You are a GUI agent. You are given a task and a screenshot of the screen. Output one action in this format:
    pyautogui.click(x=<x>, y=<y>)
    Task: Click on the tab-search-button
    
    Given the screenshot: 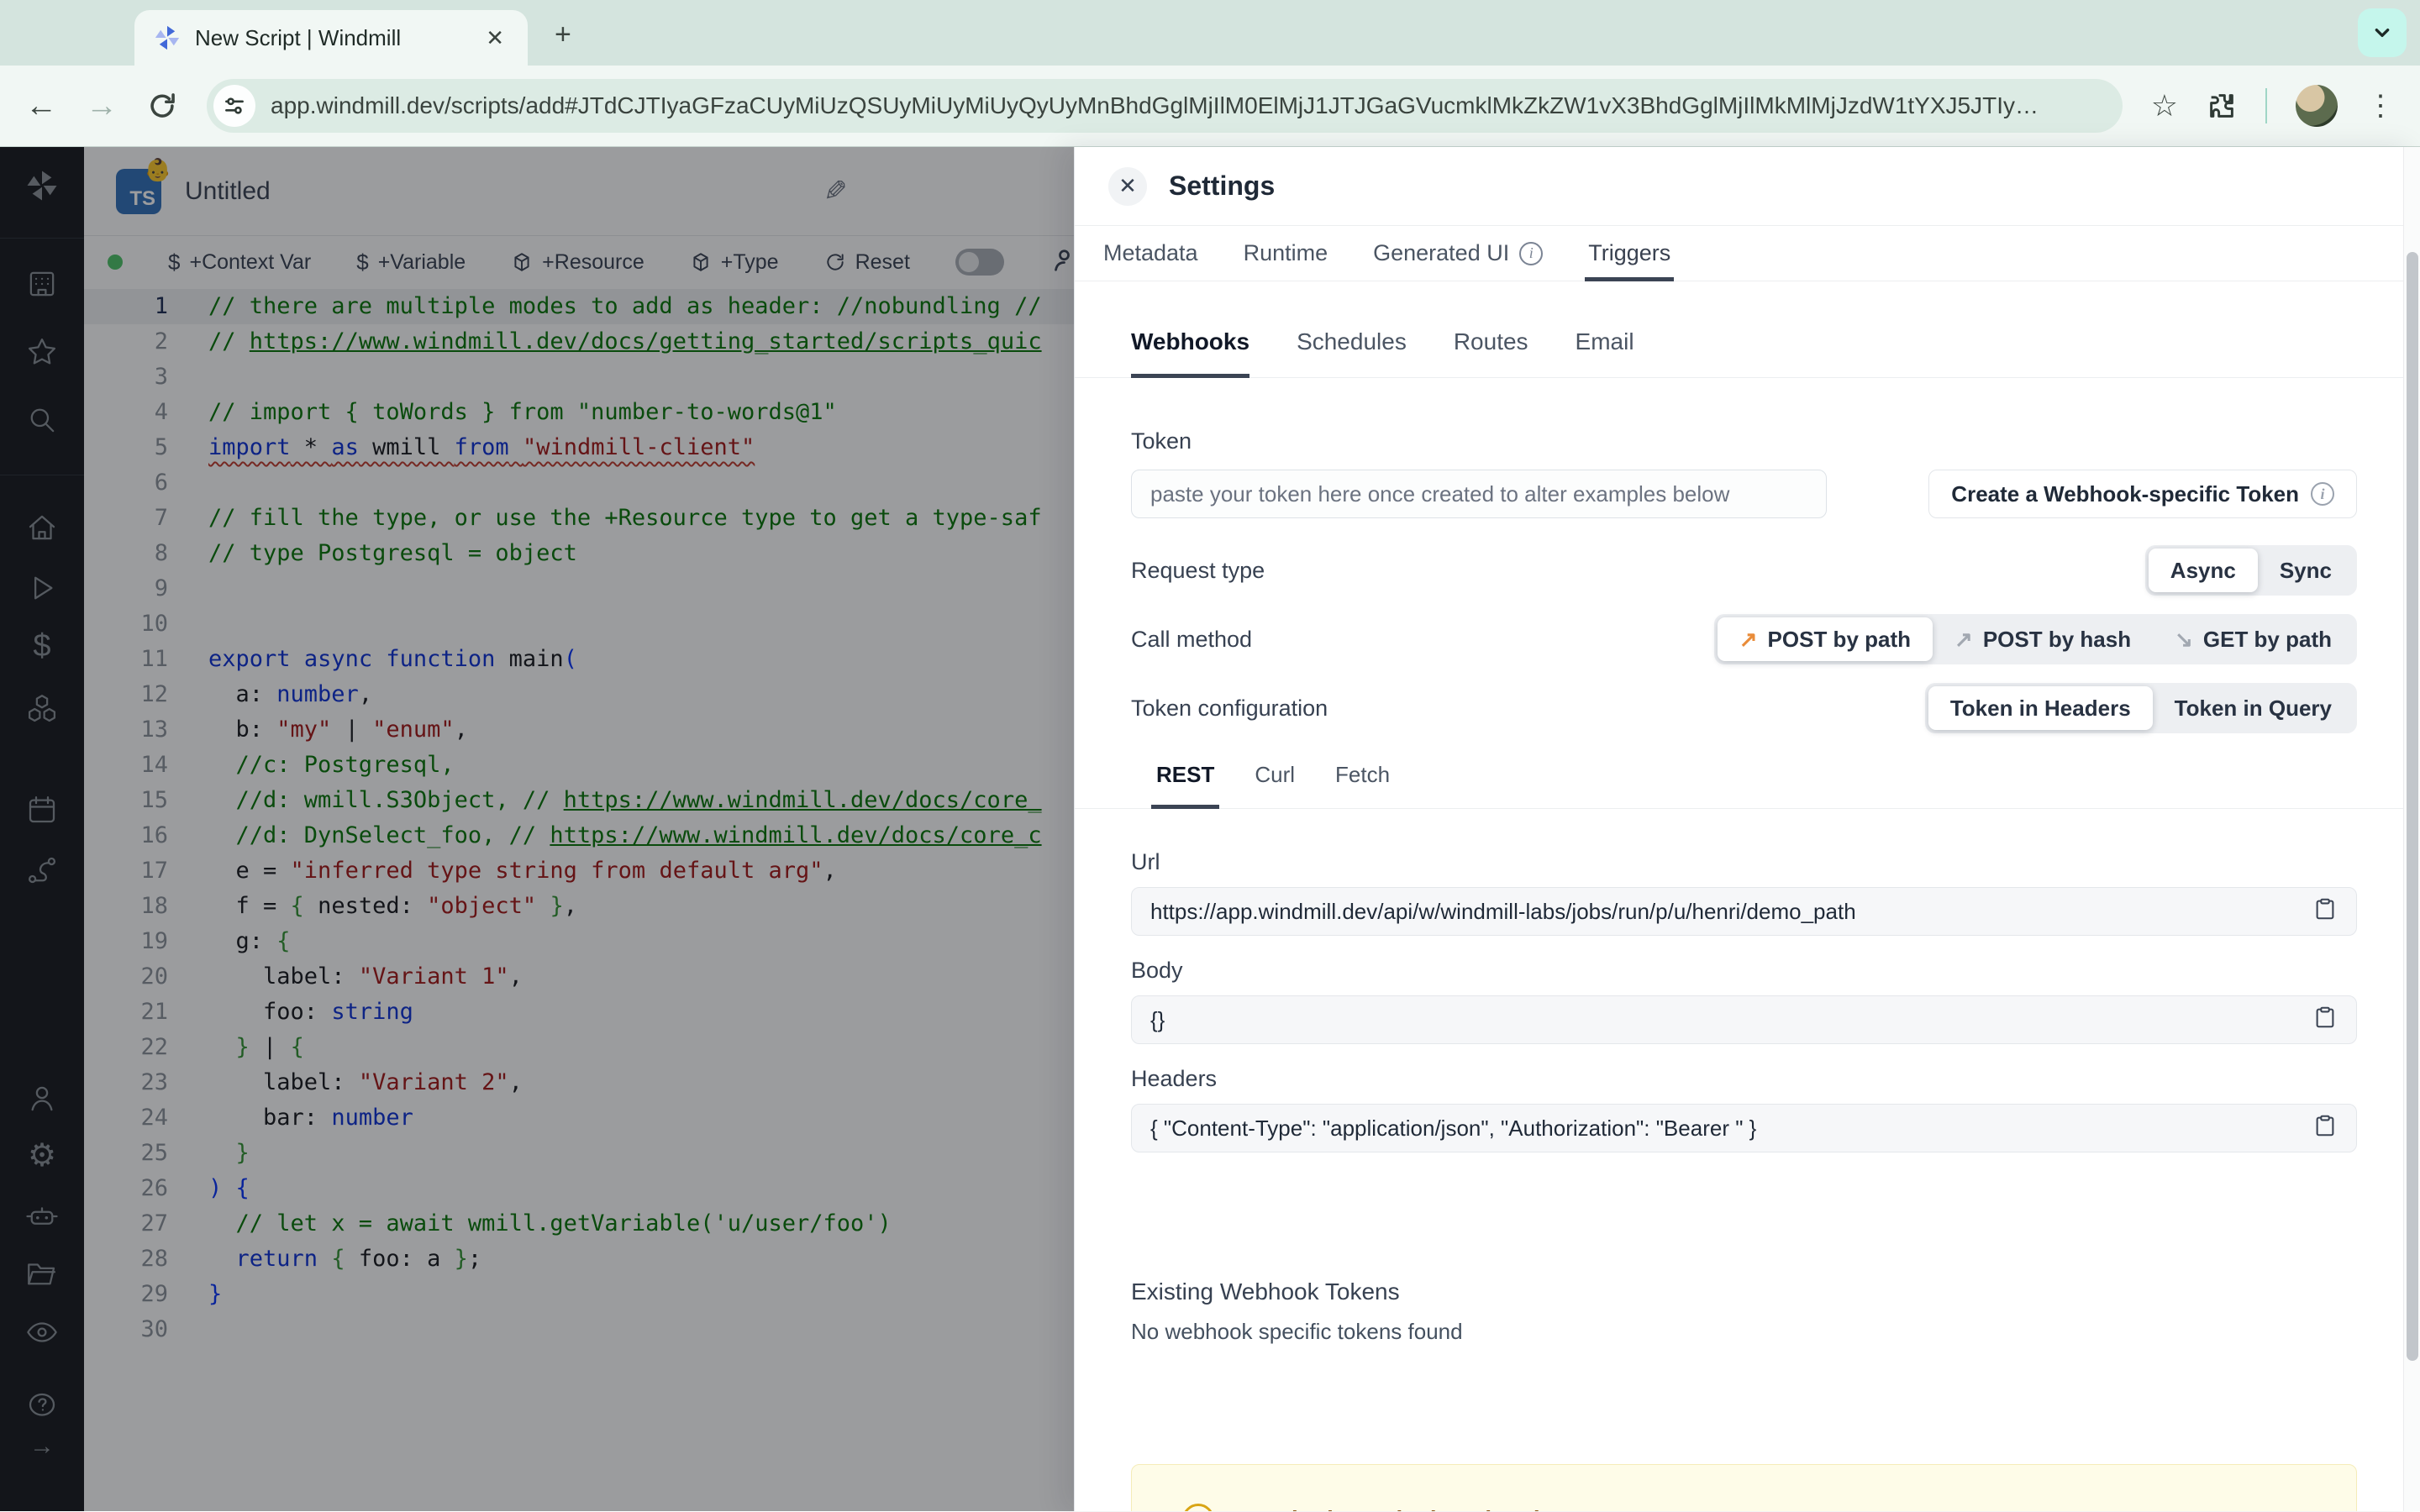 What is the action you would take?
    pyautogui.click(x=2383, y=32)
    